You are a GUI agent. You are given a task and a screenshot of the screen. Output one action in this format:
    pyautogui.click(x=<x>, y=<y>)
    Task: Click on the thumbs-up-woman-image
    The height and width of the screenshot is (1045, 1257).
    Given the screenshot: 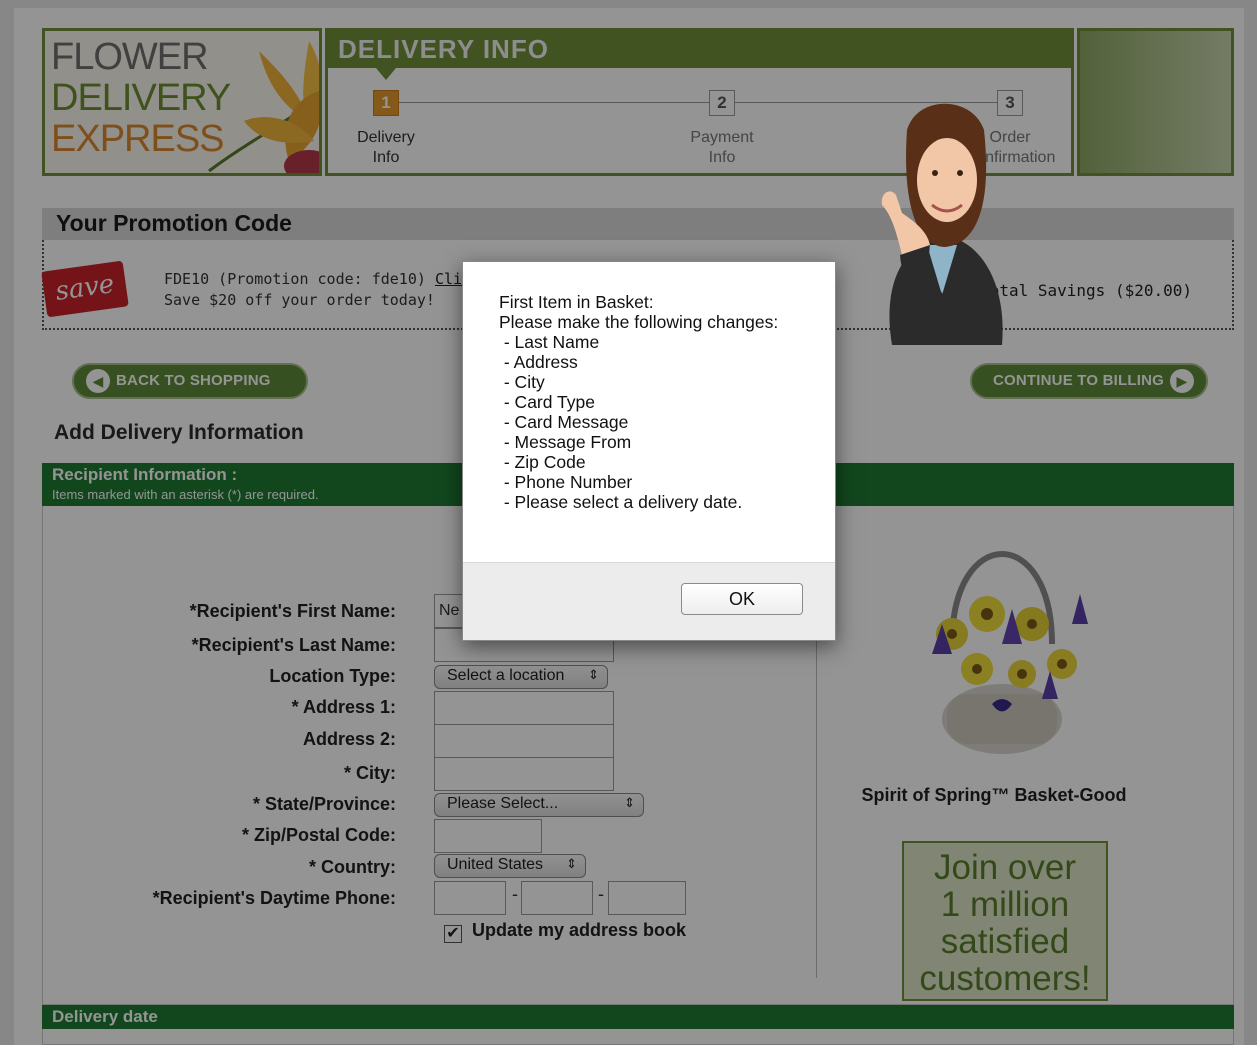 What is the action you would take?
    pyautogui.click(x=942, y=224)
    